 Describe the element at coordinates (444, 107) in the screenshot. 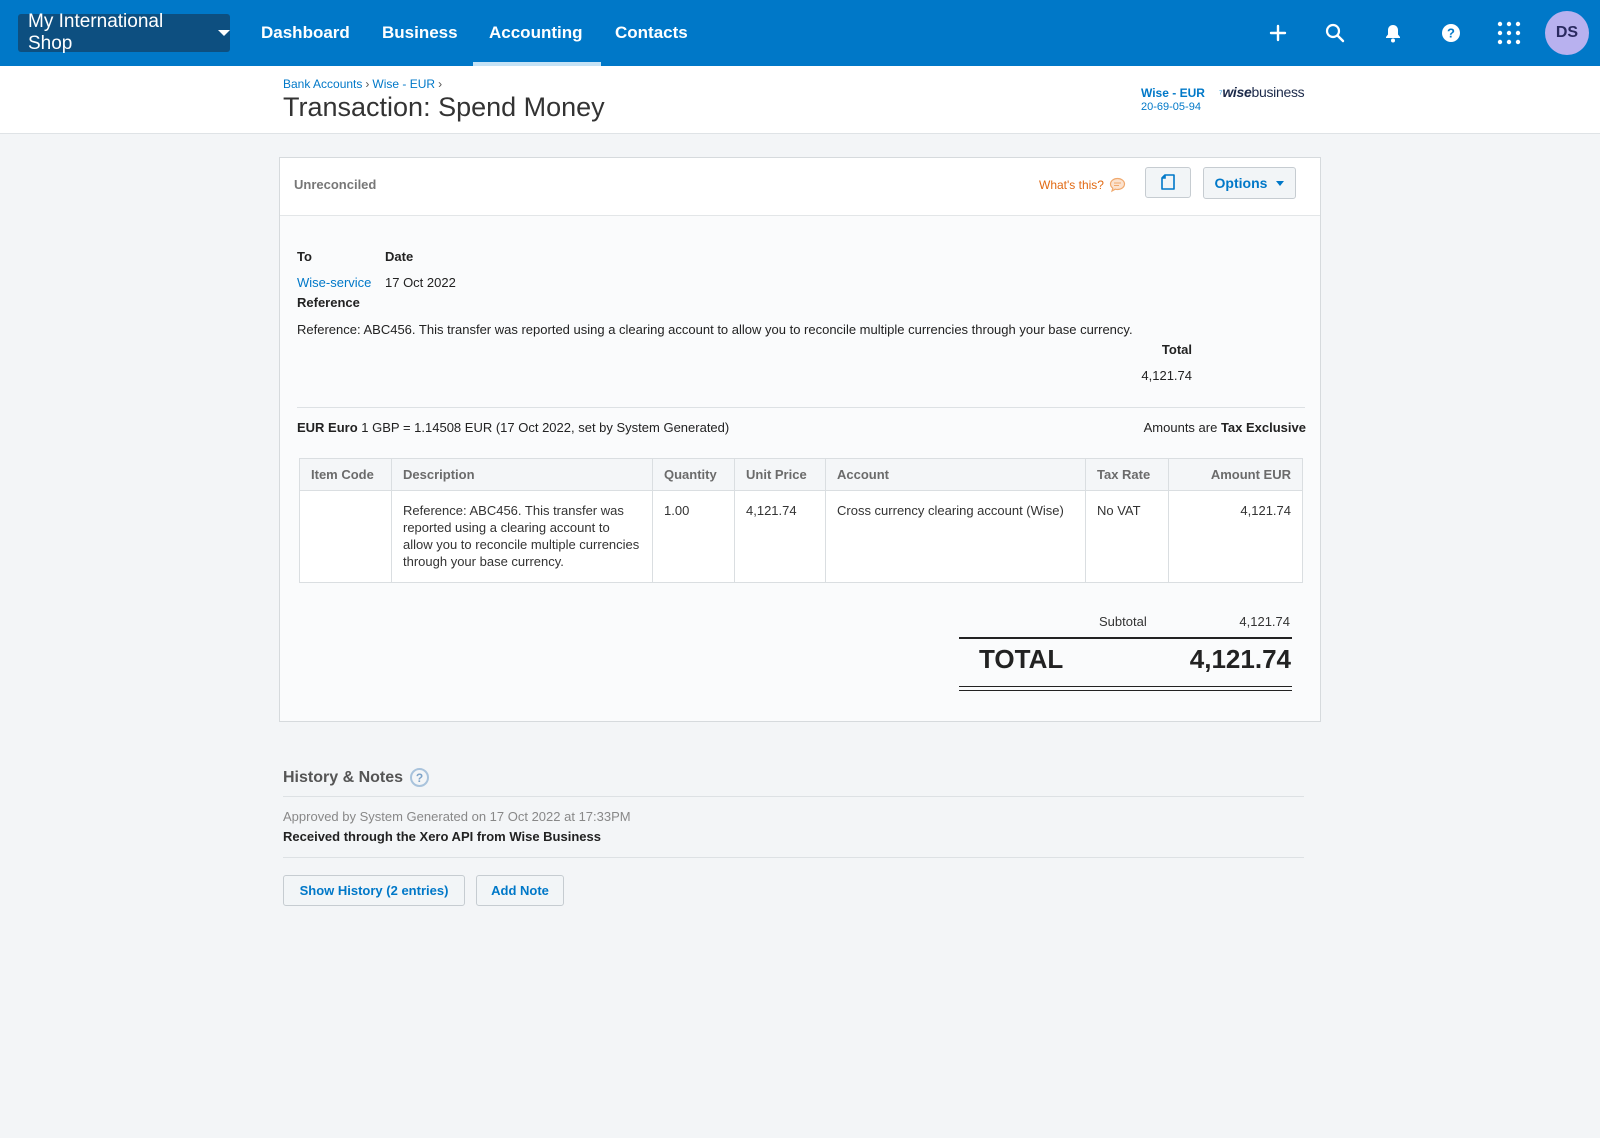

I see `page-title: Transaction: Spend Money` at that location.